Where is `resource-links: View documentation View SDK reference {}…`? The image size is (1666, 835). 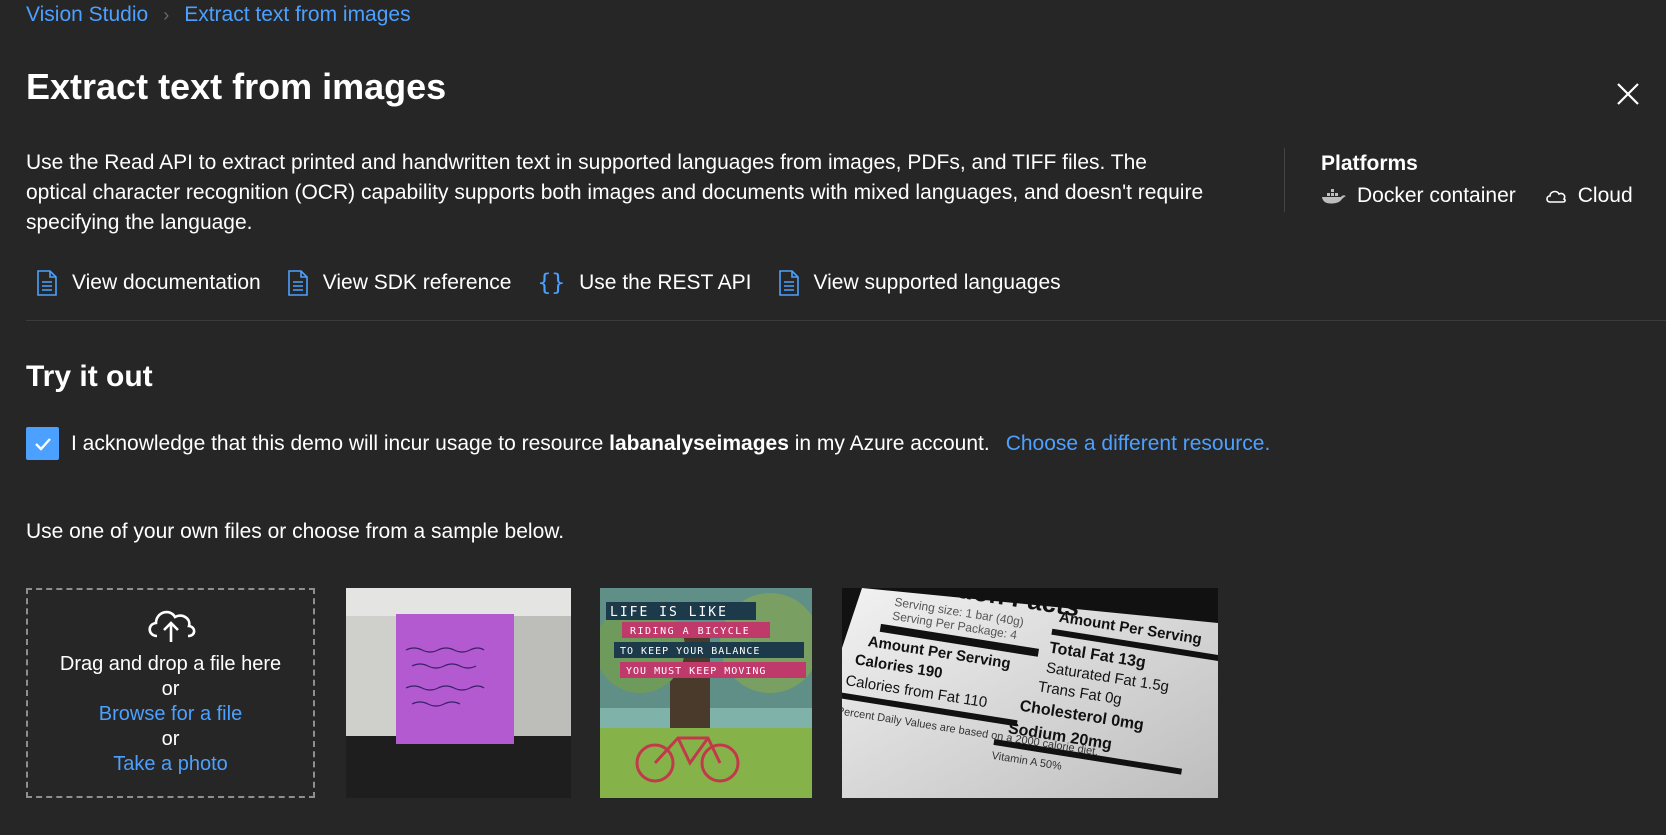 resource-links: View documentation View SDK reference {}… is located at coordinates (561, 283).